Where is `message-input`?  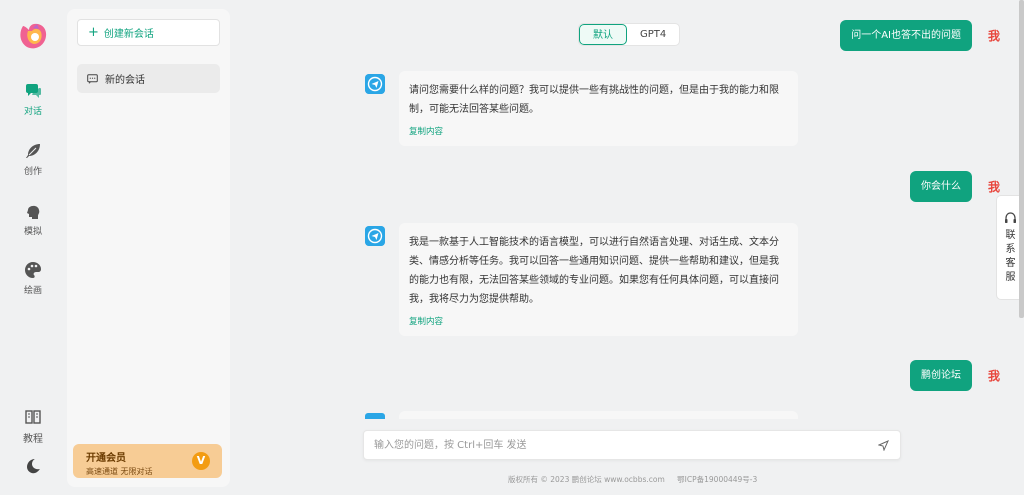 message-input is located at coordinates (609, 445).